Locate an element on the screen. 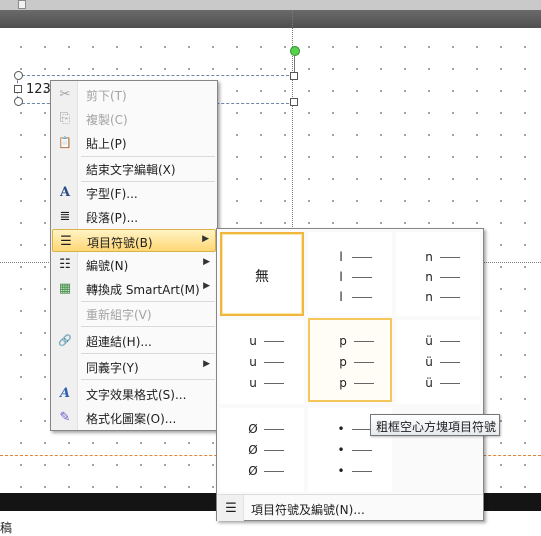 Image resolution: width=541 pixels, height=536 pixels. menu-item-numbering: ☷ 編號(N) ▶ is located at coordinates (134, 264).